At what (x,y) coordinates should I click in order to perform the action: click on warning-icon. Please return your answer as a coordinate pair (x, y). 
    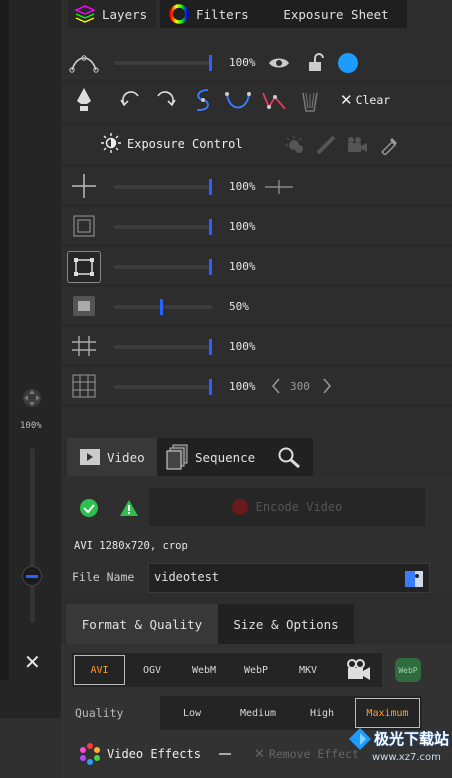
    Looking at the image, I should click on (129, 508).